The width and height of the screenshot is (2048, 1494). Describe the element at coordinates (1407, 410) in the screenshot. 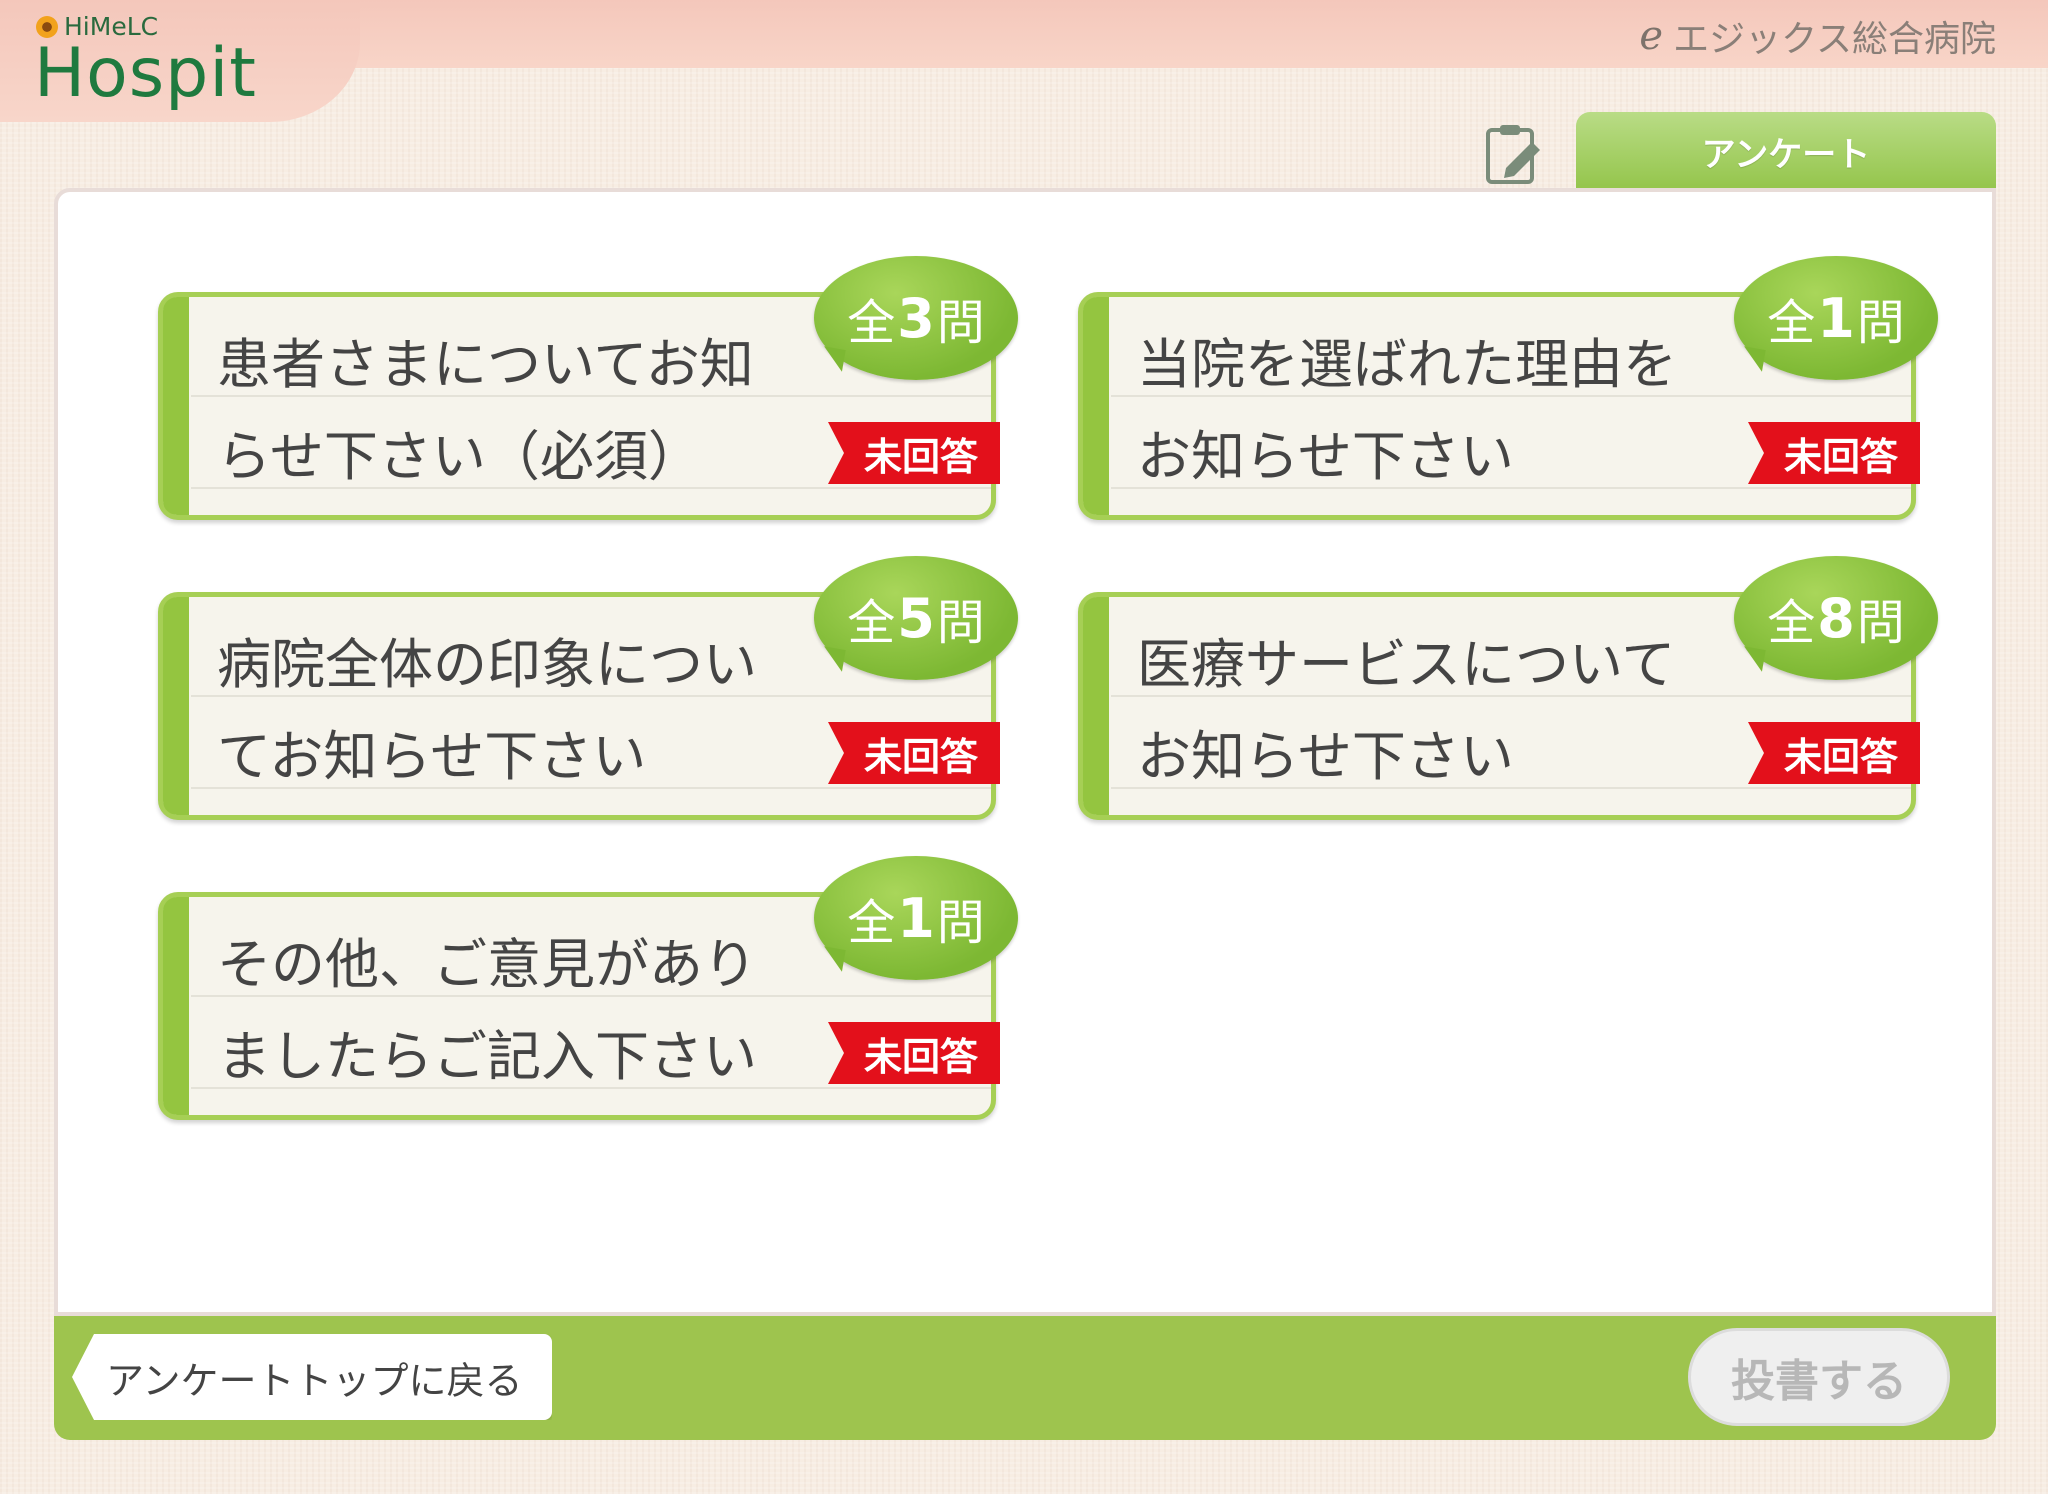

I see `survey-title: 当院を選ばれた理由を お知らせ下さい` at that location.